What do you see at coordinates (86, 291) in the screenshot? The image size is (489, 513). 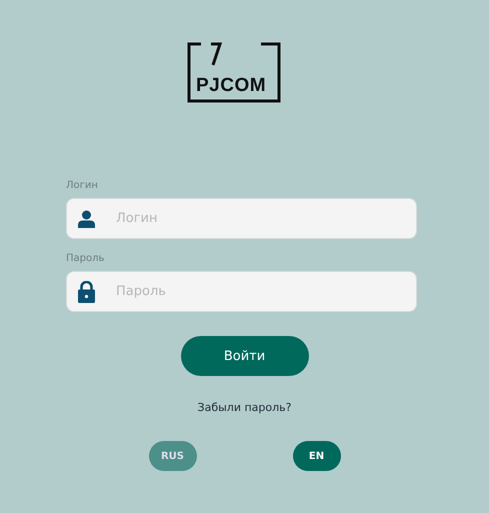 I see `lock-icon` at bounding box center [86, 291].